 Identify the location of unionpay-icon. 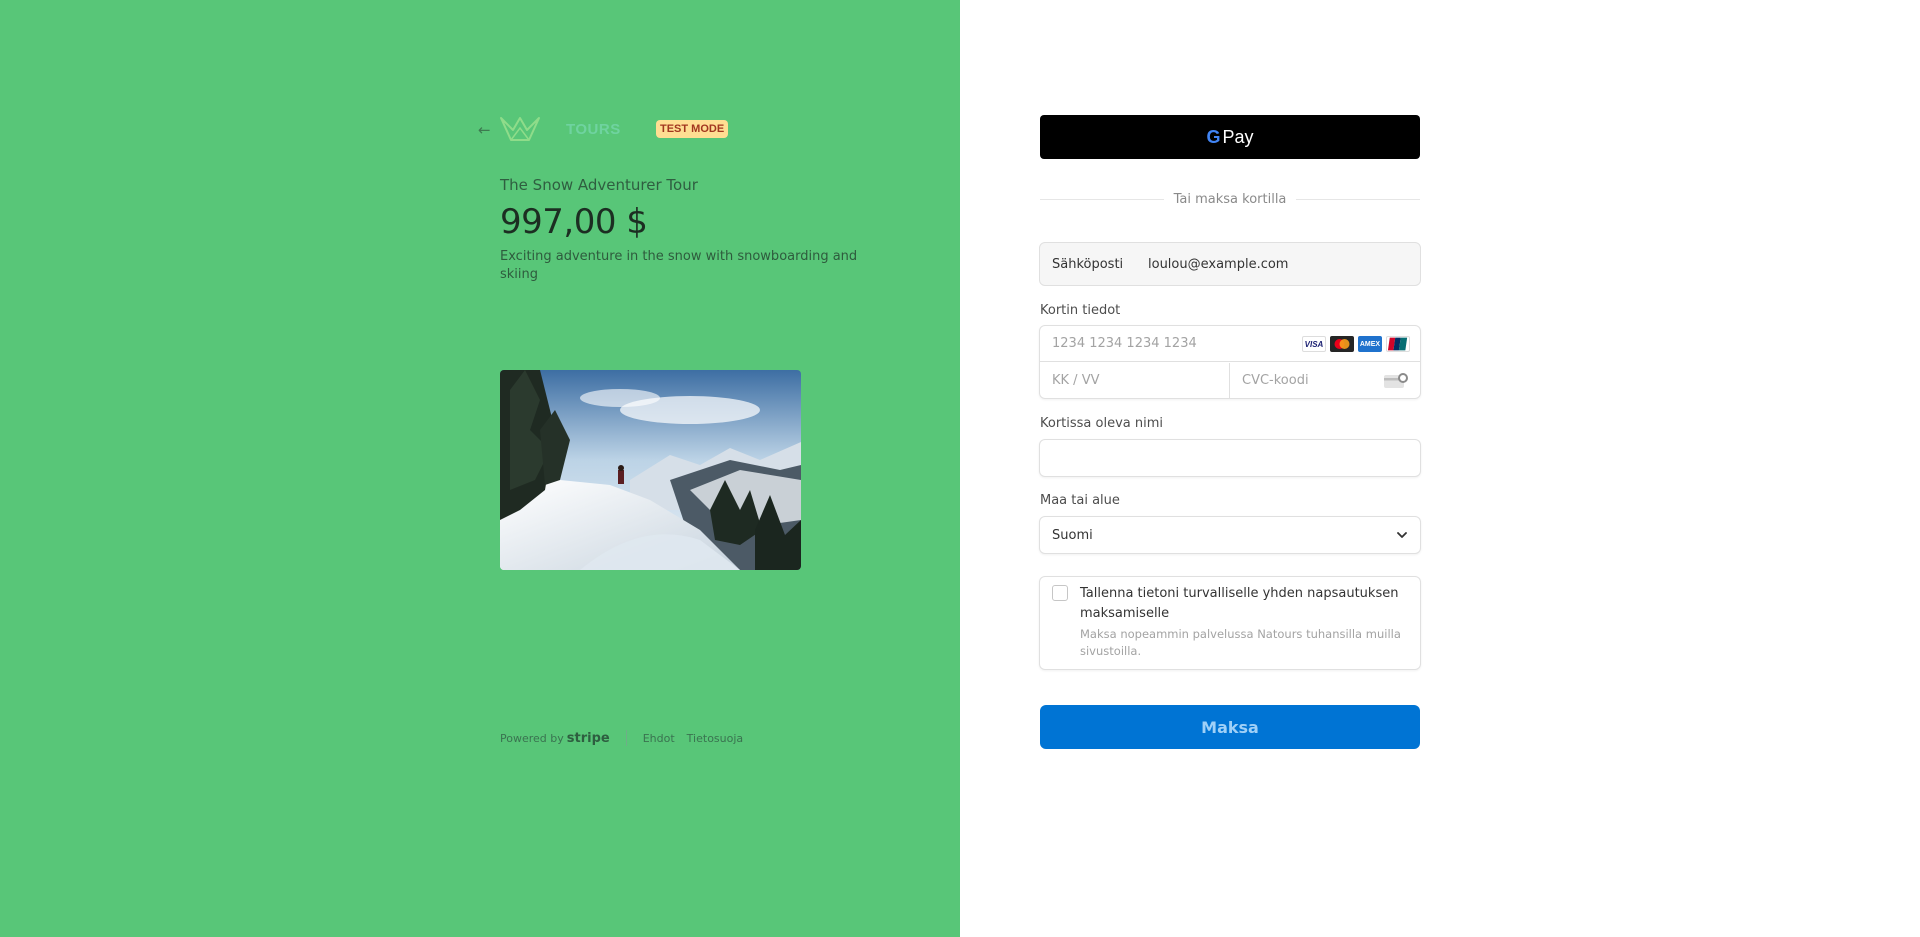
(1398, 344).